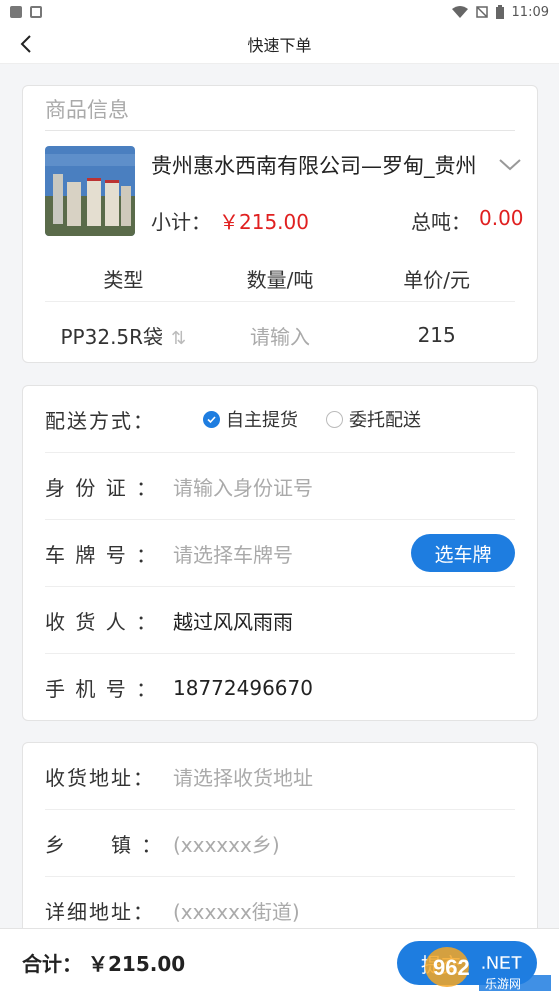  Describe the element at coordinates (344, 843) in the screenshot. I see `town-input: (xxxxxx乡)` at that location.